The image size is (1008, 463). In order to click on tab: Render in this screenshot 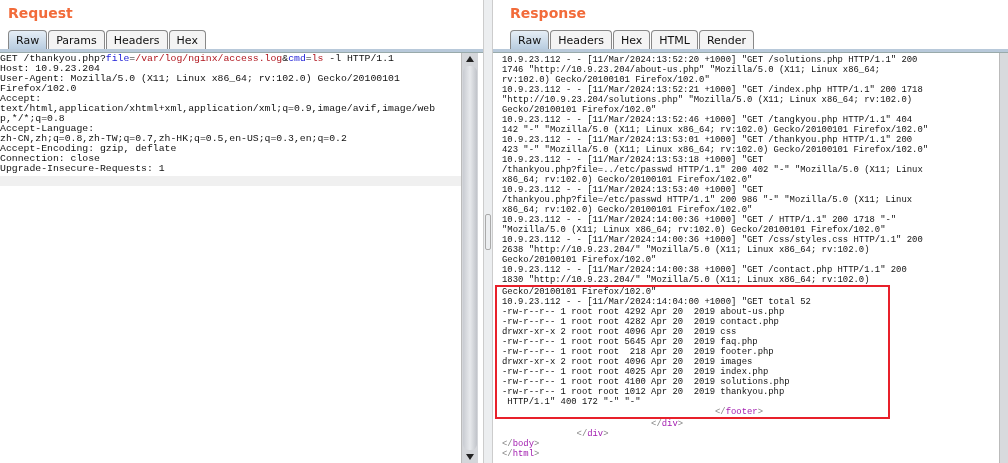, I will do `click(726, 39)`.